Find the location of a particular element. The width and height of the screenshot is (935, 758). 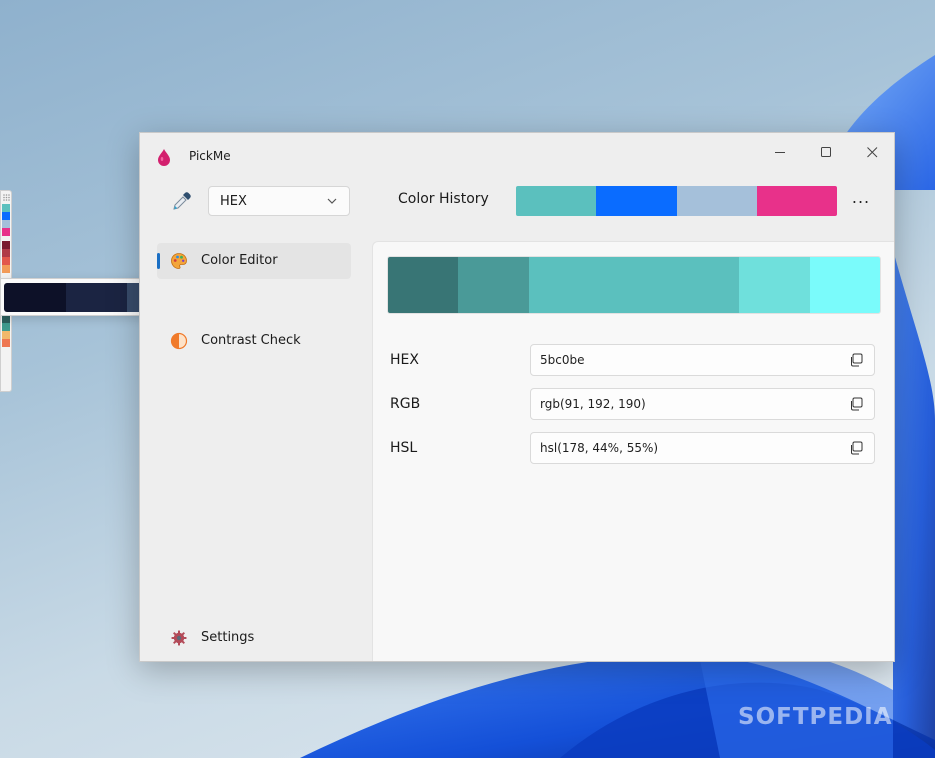

close-button is located at coordinates (872, 152).